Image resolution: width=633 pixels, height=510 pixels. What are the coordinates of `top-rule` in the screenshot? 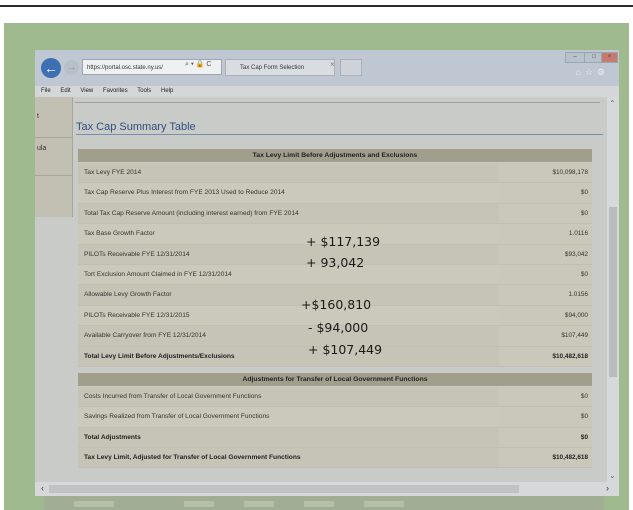 It's located at (316, 6).